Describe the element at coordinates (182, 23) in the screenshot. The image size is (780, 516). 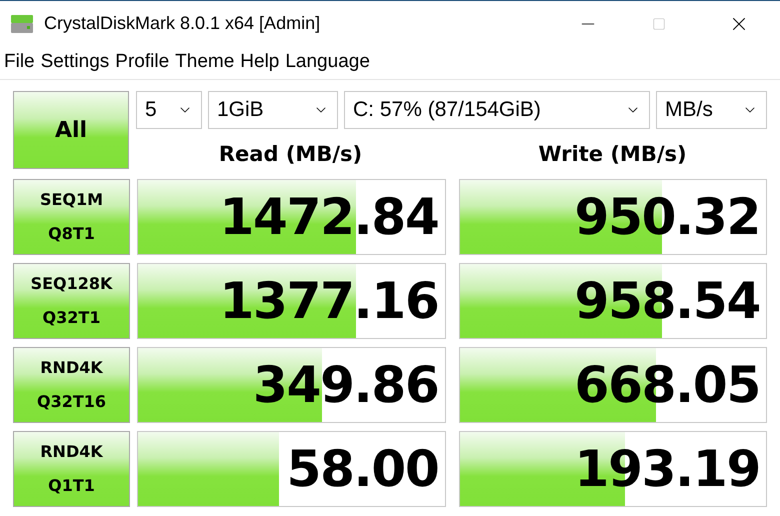
I see `window-title: CrystalDiskMark 8.0.1 x64 [Admin]` at that location.